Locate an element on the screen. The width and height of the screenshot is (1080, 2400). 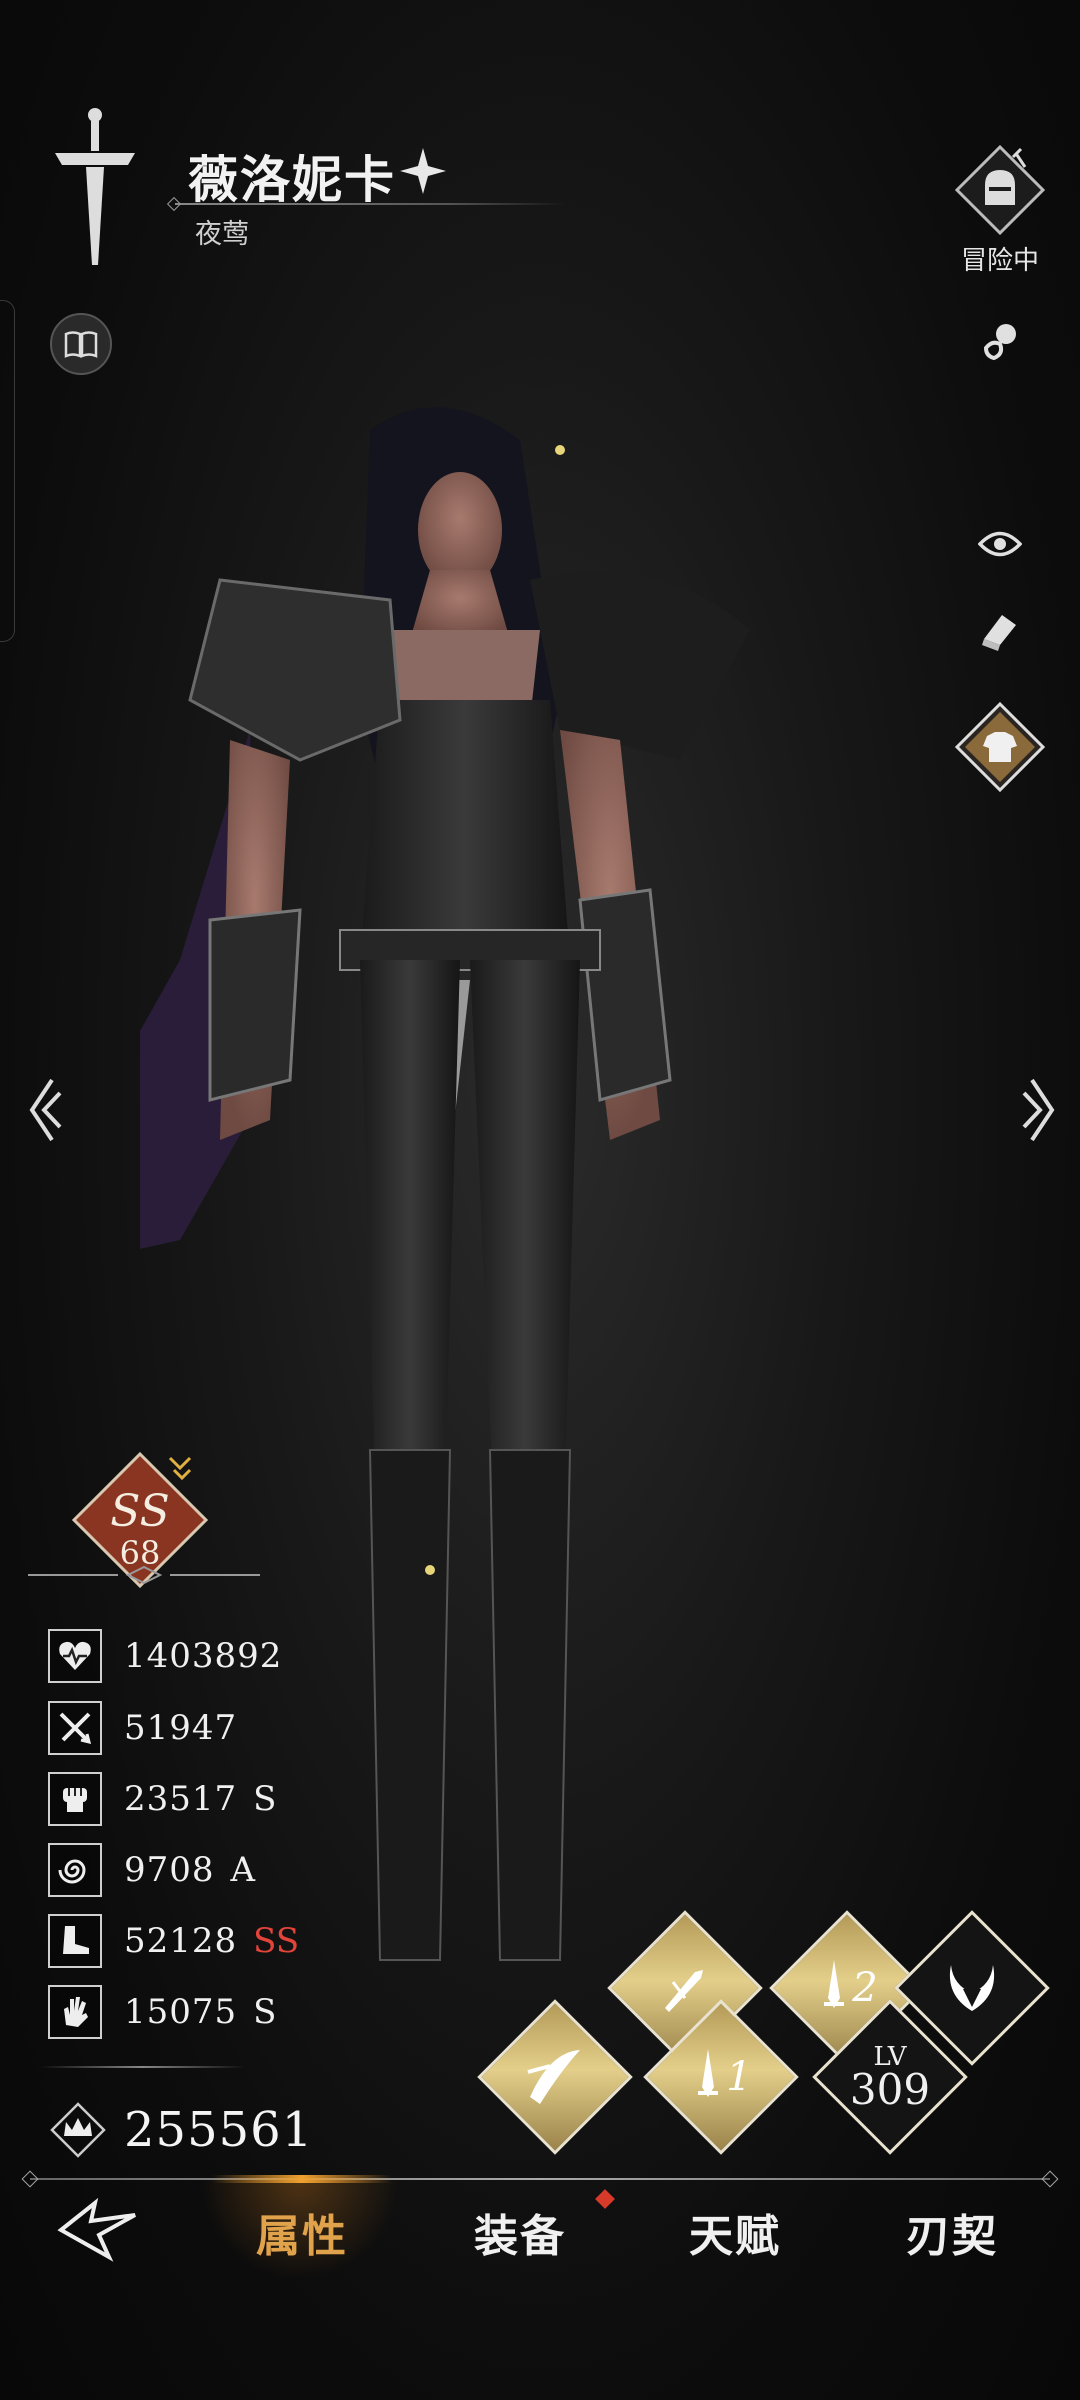
pacifier-button is located at coordinates (1000, 342).